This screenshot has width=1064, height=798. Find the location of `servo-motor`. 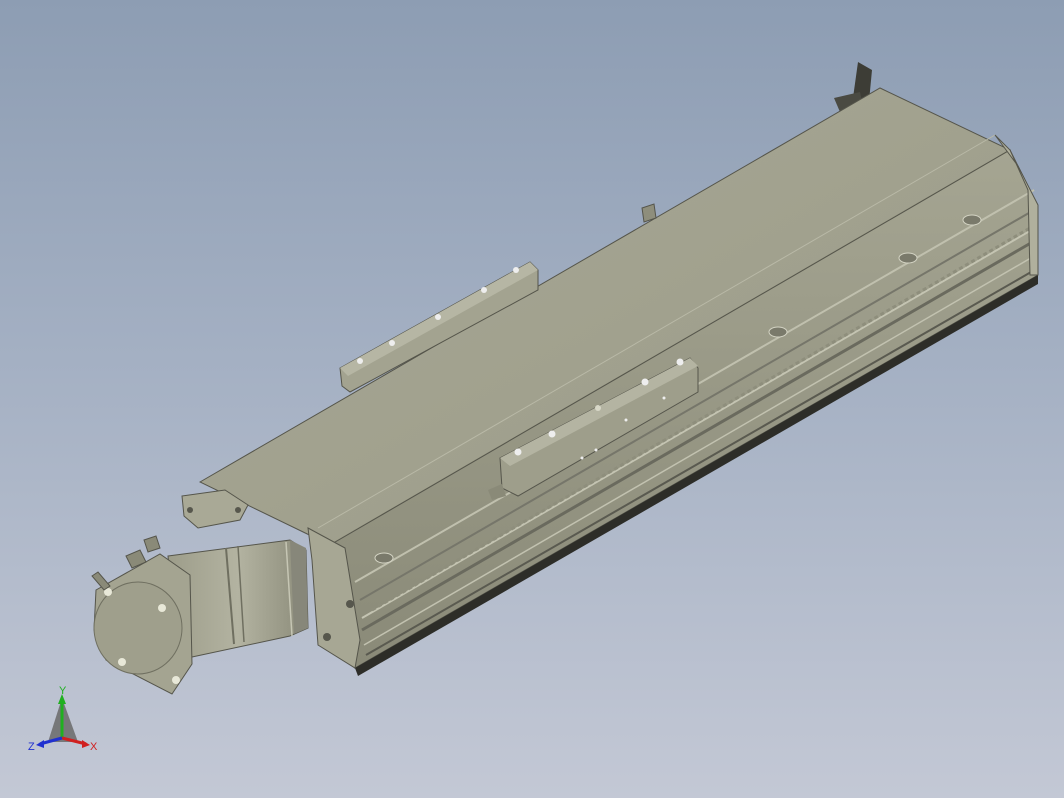

servo-motor is located at coordinates (200, 615).